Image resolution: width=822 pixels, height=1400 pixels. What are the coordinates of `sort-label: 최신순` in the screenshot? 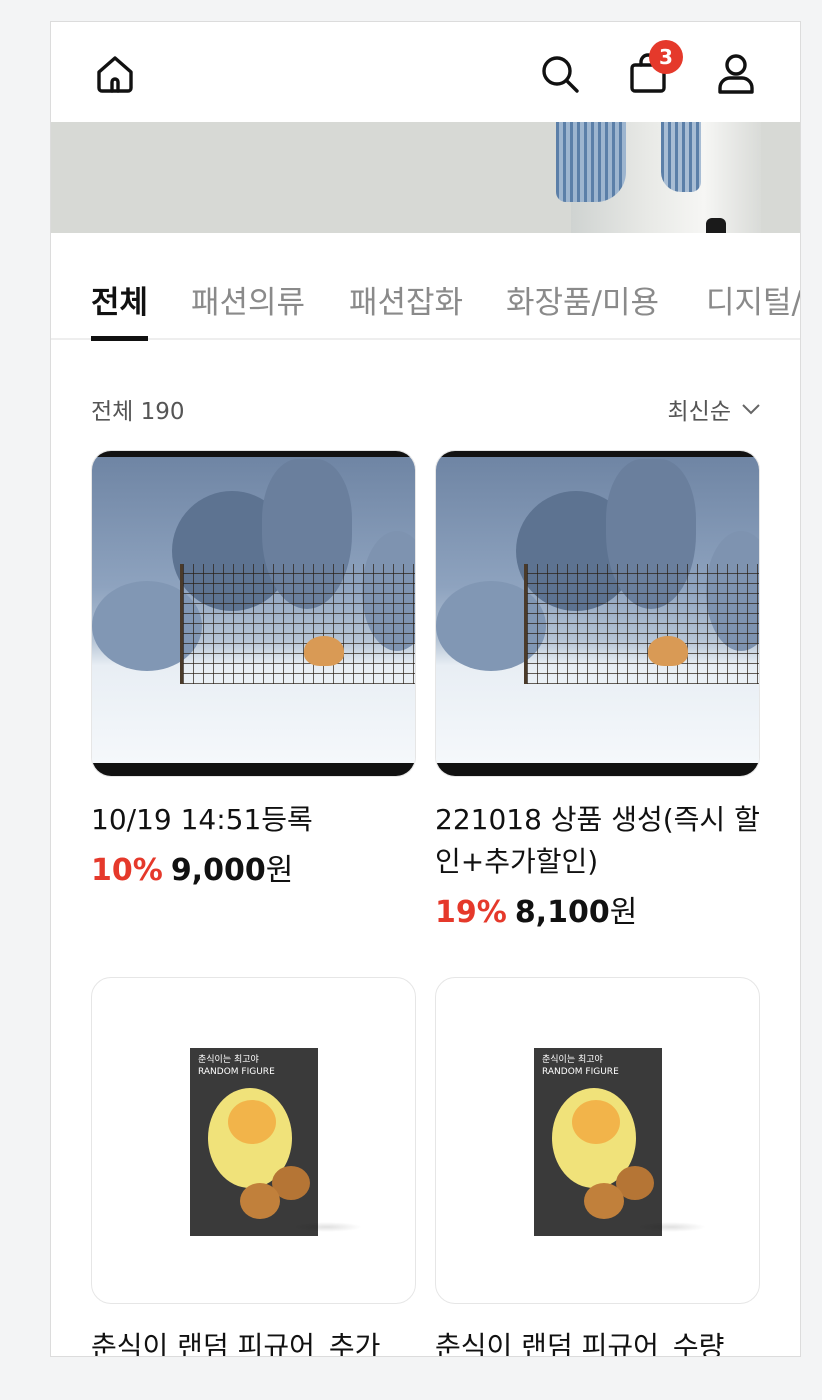 It's located at (699, 412).